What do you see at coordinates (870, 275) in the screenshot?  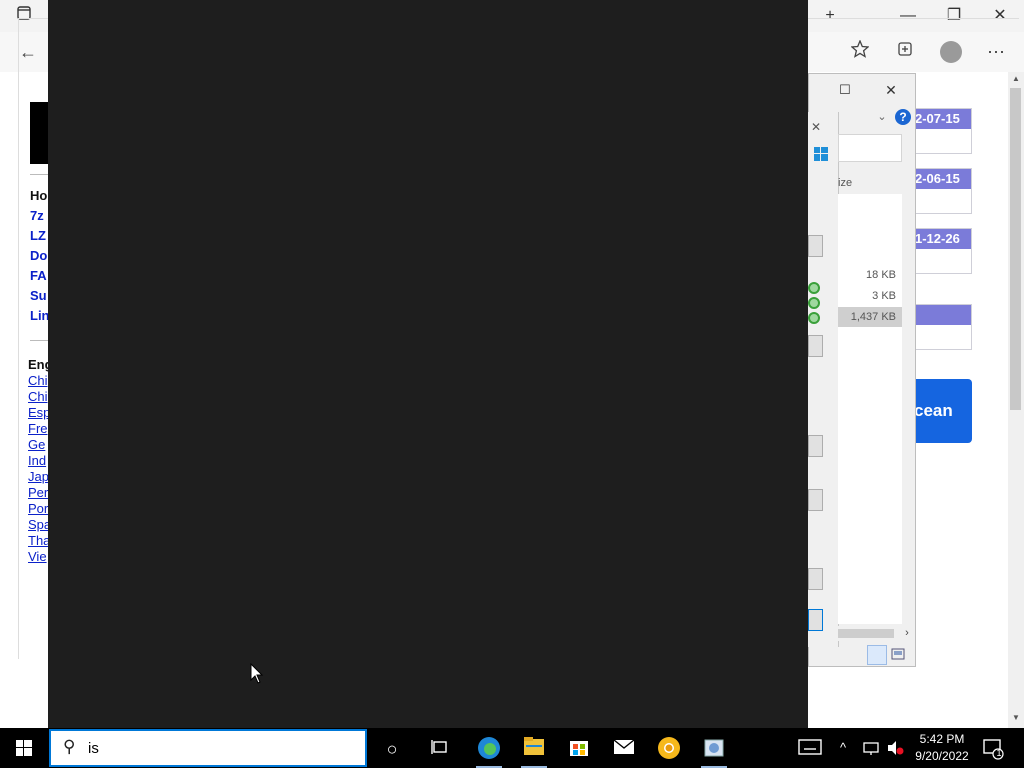 I see `file-size: 18 KB` at bounding box center [870, 275].